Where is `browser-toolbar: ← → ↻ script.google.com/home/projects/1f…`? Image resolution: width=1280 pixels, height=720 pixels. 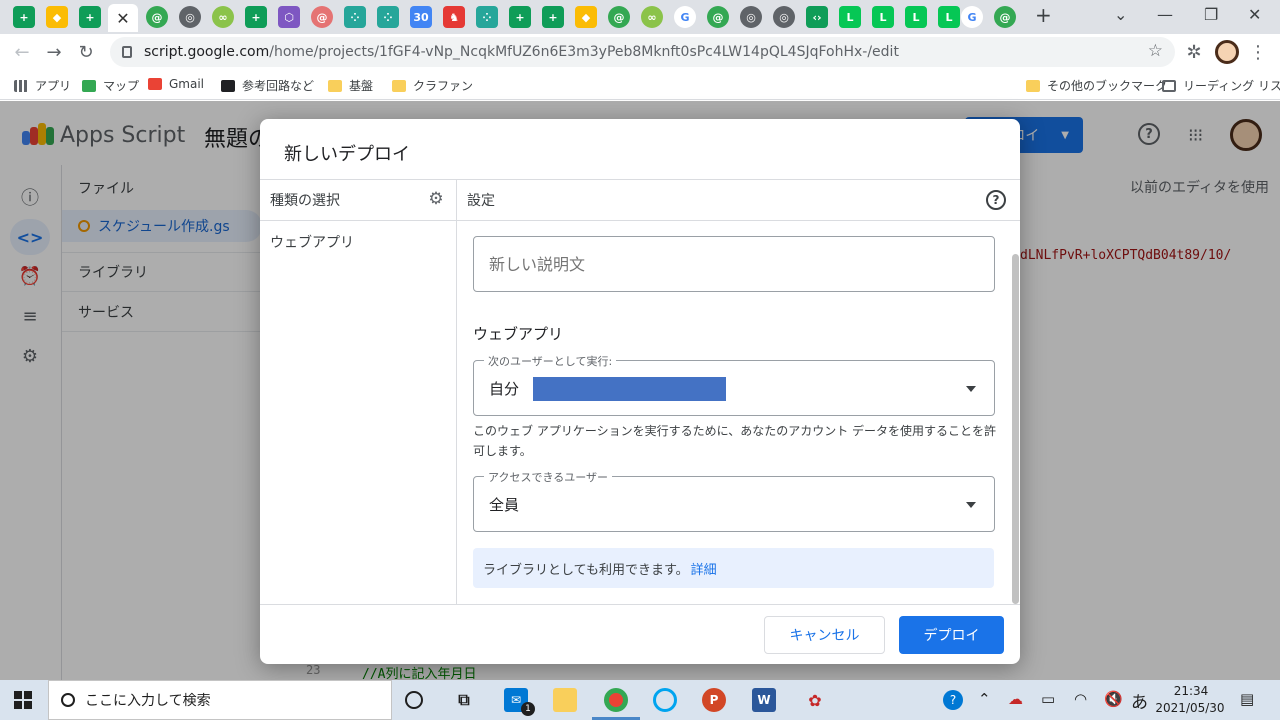
browser-toolbar: ← → ↻ script.google.com/home/projects/1f… is located at coordinates (640, 52).